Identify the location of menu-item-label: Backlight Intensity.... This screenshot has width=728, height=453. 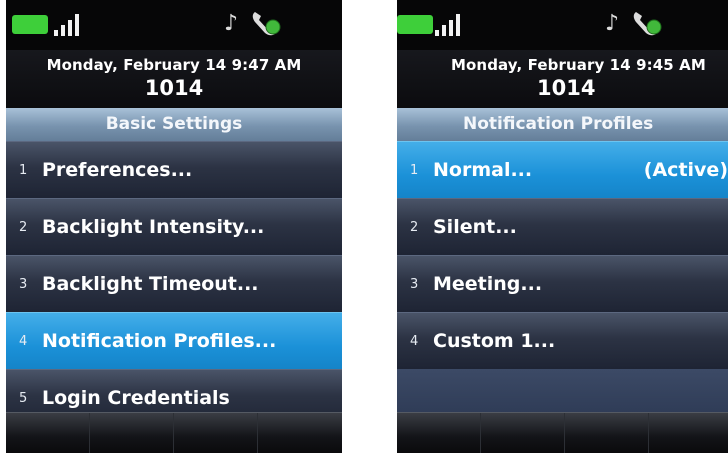
(153, 227).